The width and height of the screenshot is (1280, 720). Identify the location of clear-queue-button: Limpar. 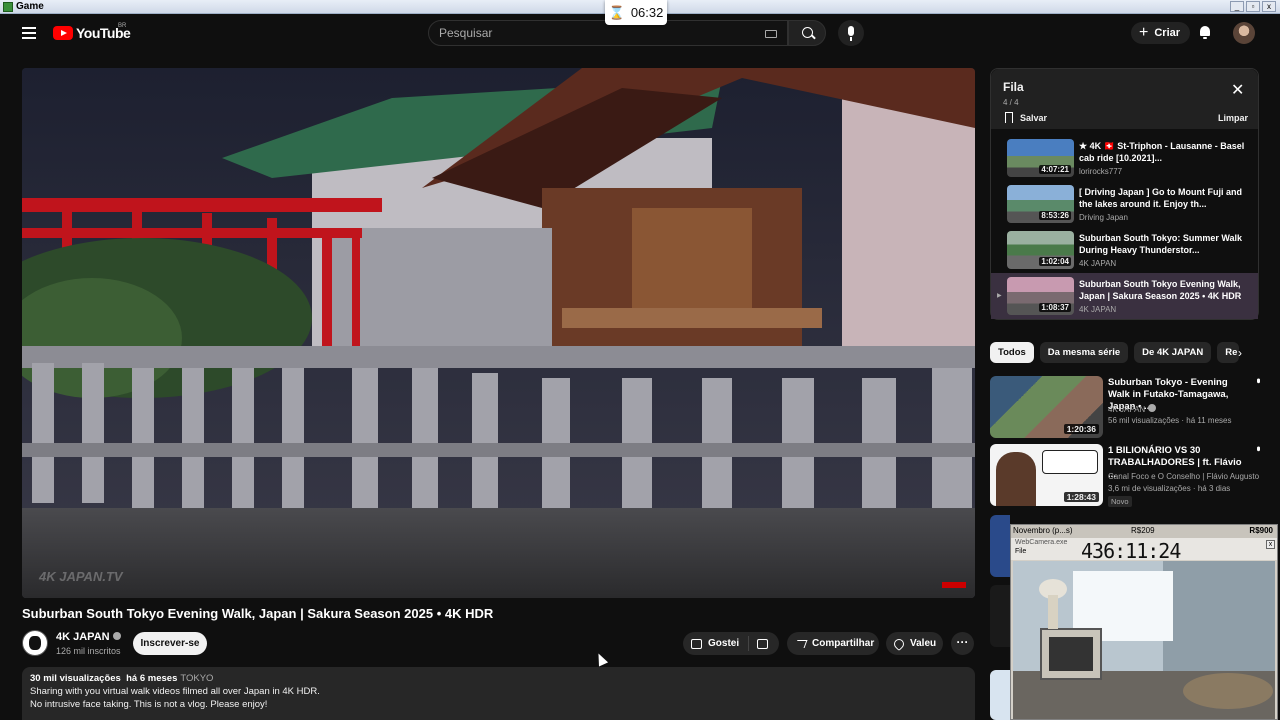
(1233, 118).